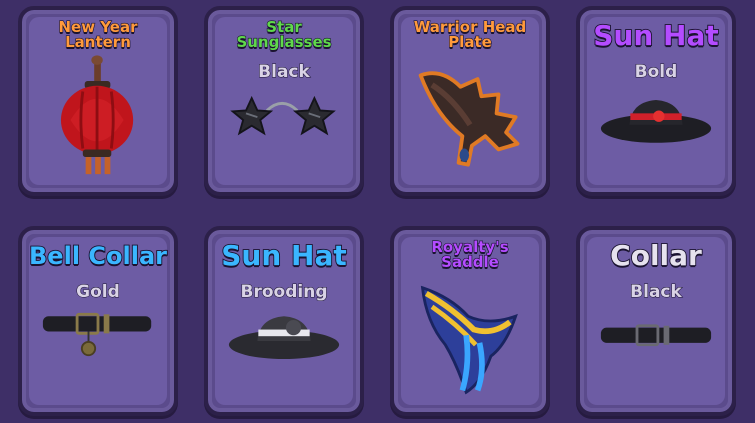 This screenshot has height=423, width=755. I want to click on collar-icon, so click(656, 335).